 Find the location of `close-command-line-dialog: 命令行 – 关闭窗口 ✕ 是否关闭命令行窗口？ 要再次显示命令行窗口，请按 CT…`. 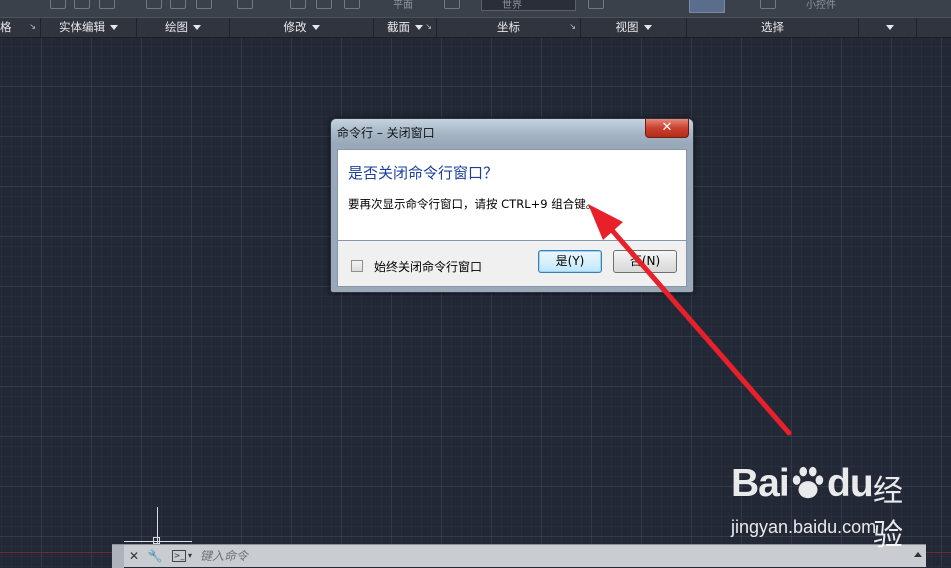

close-command-line-dialog: 命令行 – 关闭窗口 ✕ 是否关闭命令行窗口？ 要再次显示命令行窗口，请按 CT… is located at coordinates (512, 205).